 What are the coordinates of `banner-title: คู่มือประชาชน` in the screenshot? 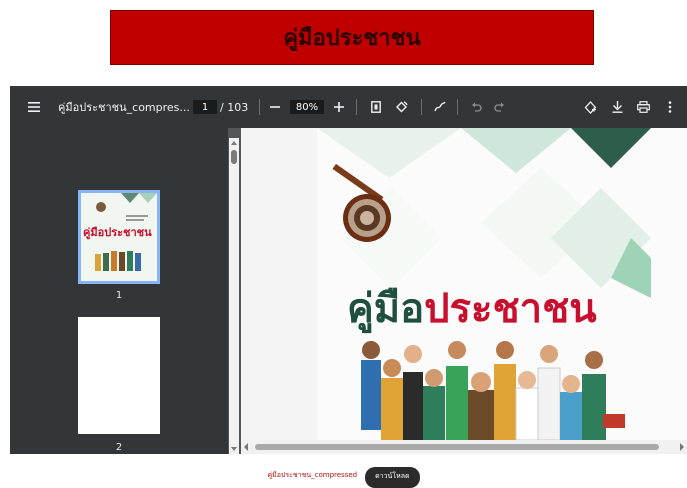 It's located at (352, 38).